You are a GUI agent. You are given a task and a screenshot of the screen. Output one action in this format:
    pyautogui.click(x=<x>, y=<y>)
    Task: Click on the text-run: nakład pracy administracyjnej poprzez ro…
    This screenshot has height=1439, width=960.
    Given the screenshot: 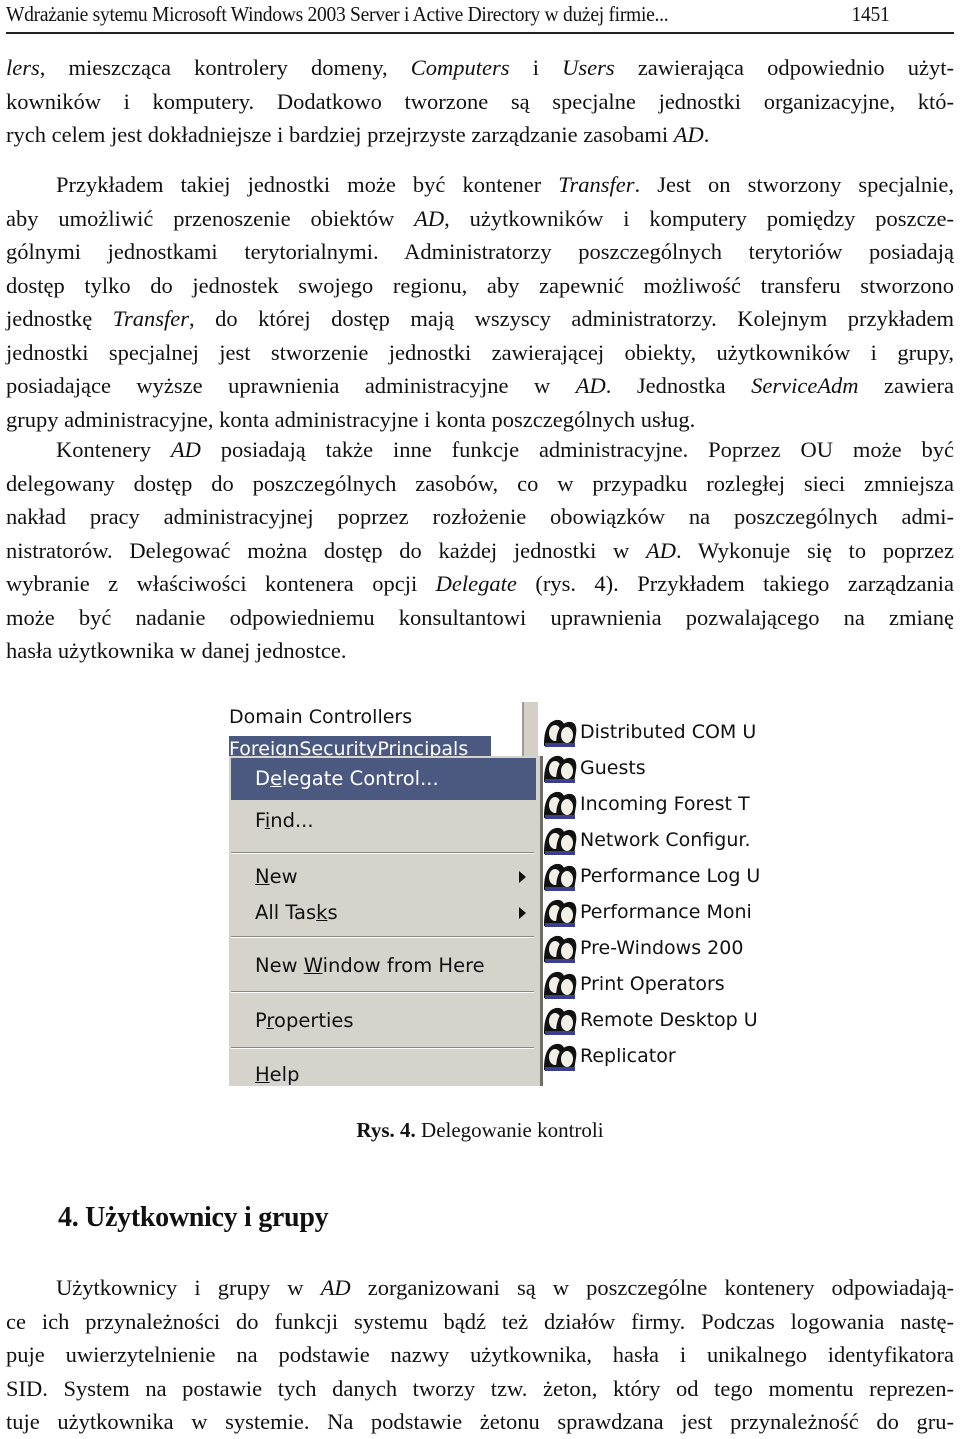 What is the action you would take?
    pyautogui.click(x=480, y=516)
    